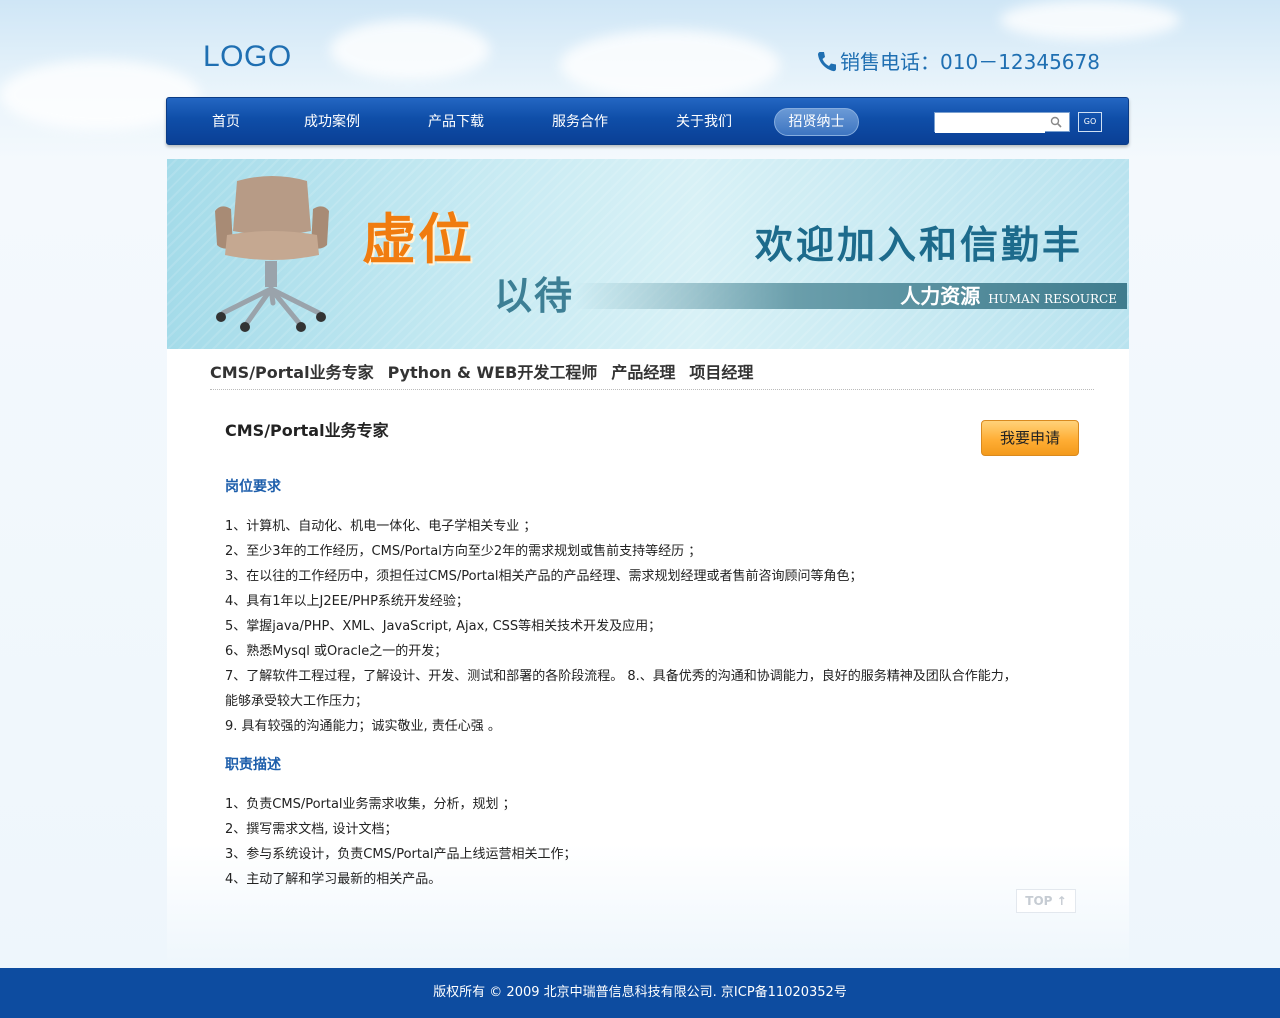 The image size is (1280, 1018). I want to click on nav-item-about: 关于我们, so click(704, 122).